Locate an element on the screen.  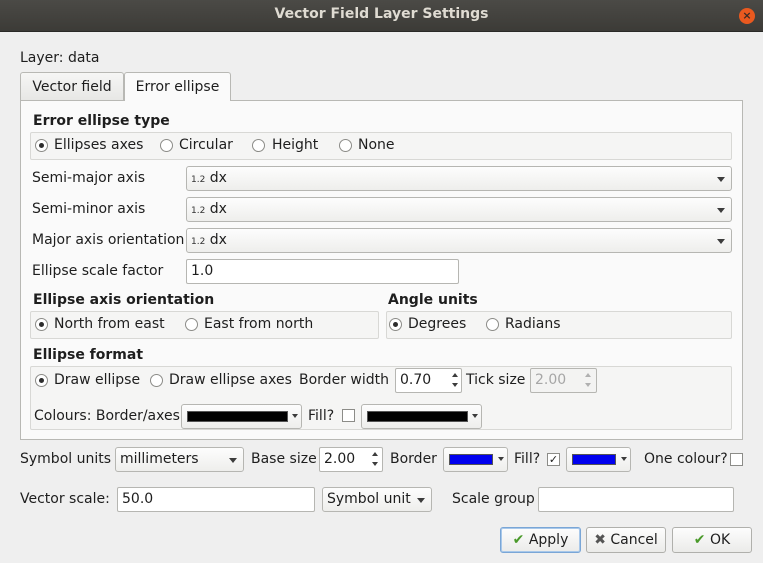
symbol-border-colour-button is located at coordinates (475, 459).